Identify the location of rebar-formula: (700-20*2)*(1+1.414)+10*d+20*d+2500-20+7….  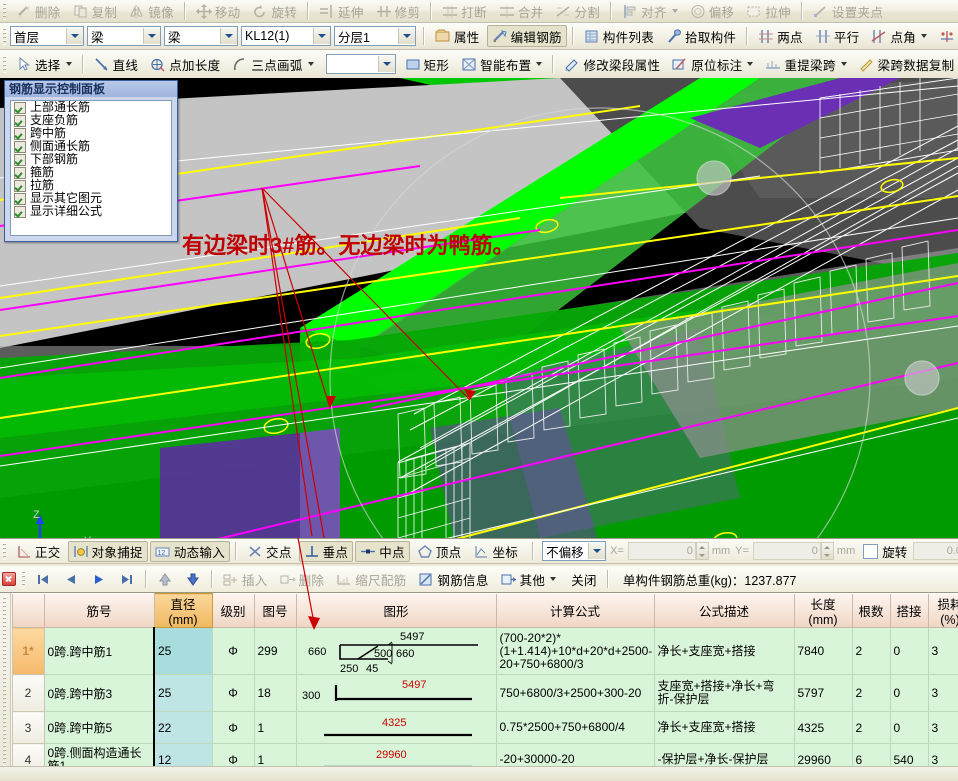
(575, 651).